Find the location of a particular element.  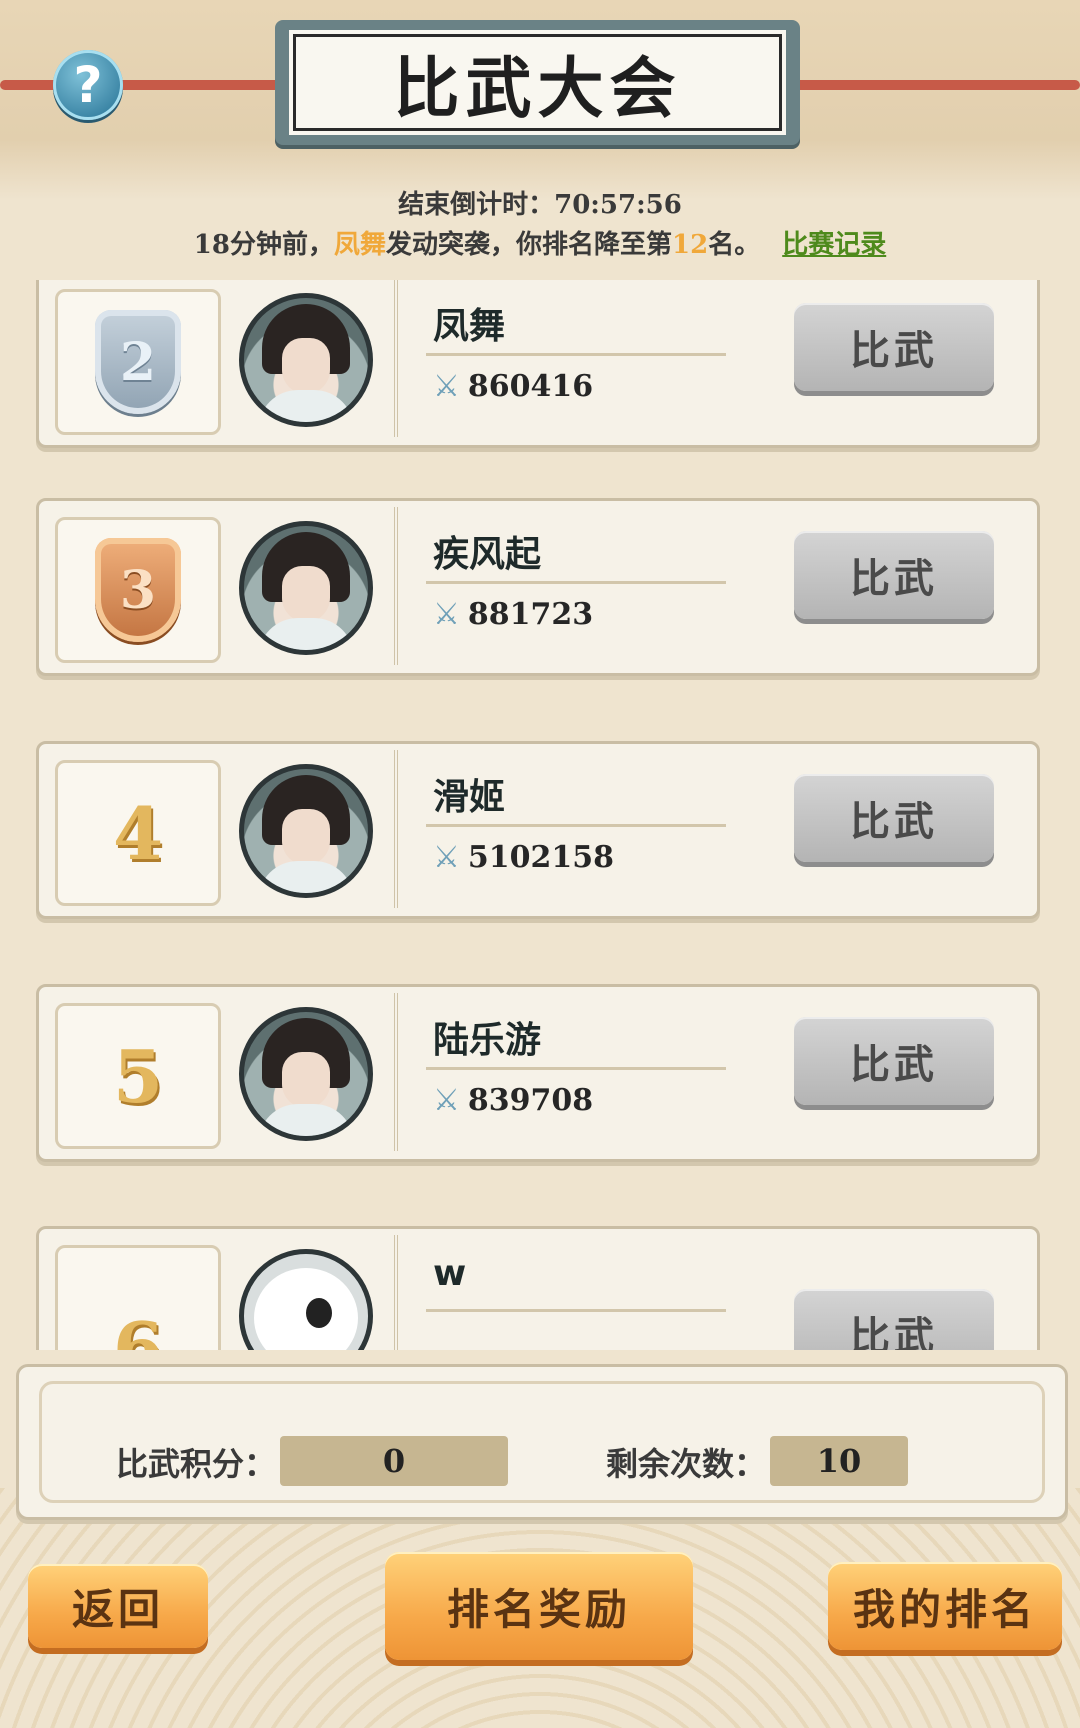

notice-attacker: 凤舞 is located at coordinates (359, 245).